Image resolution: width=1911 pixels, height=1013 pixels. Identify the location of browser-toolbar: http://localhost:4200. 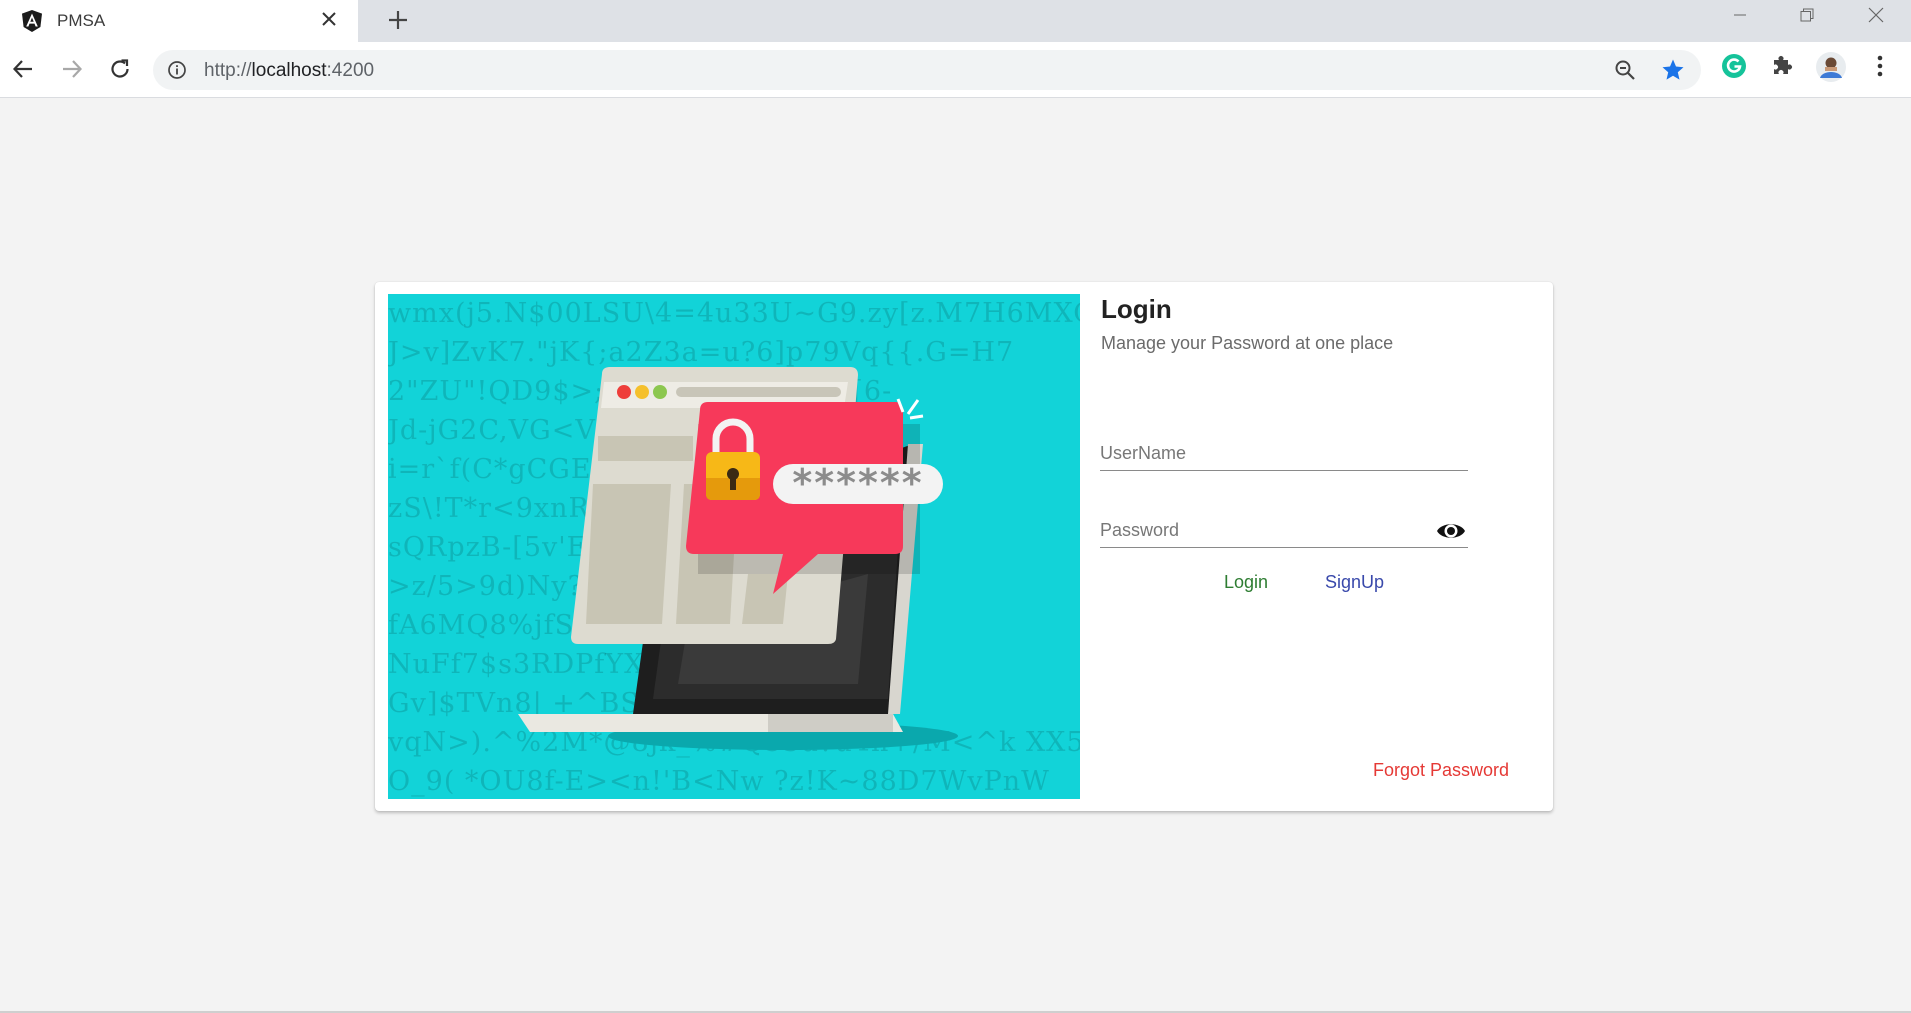
(955, 70).